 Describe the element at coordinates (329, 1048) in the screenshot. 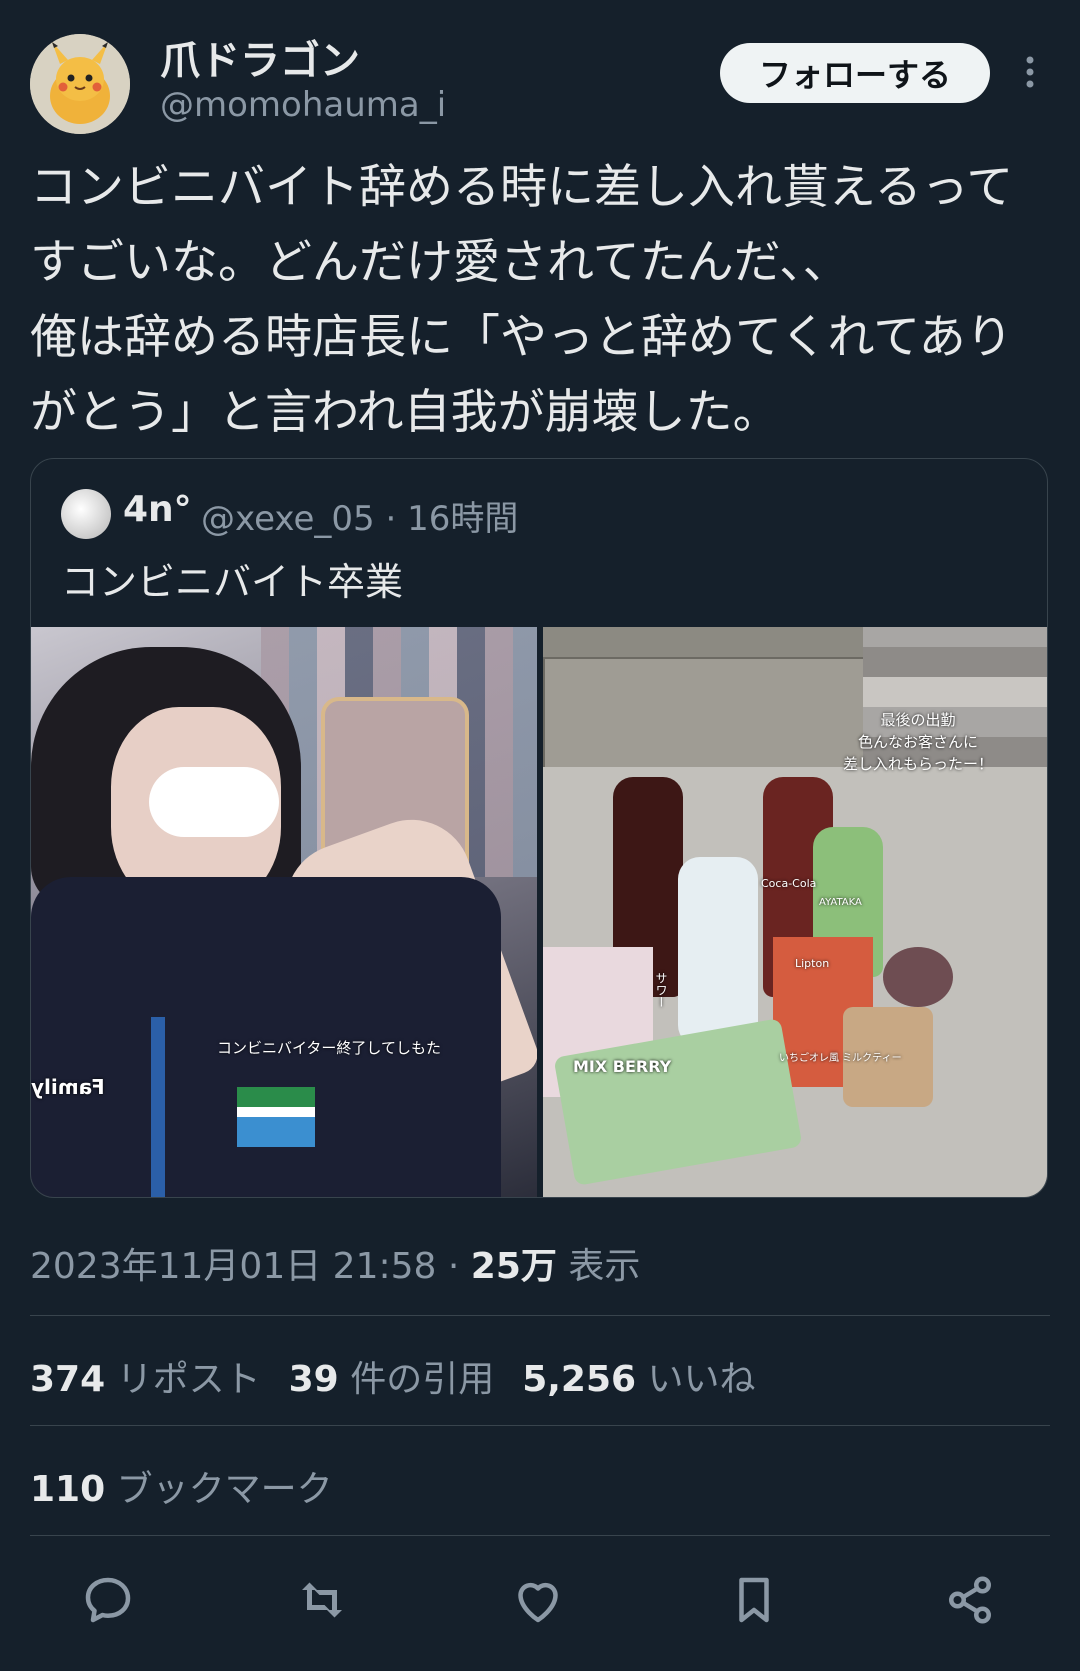

I see `photo1-caption: コンビニバイター終了してしもた` at that location.